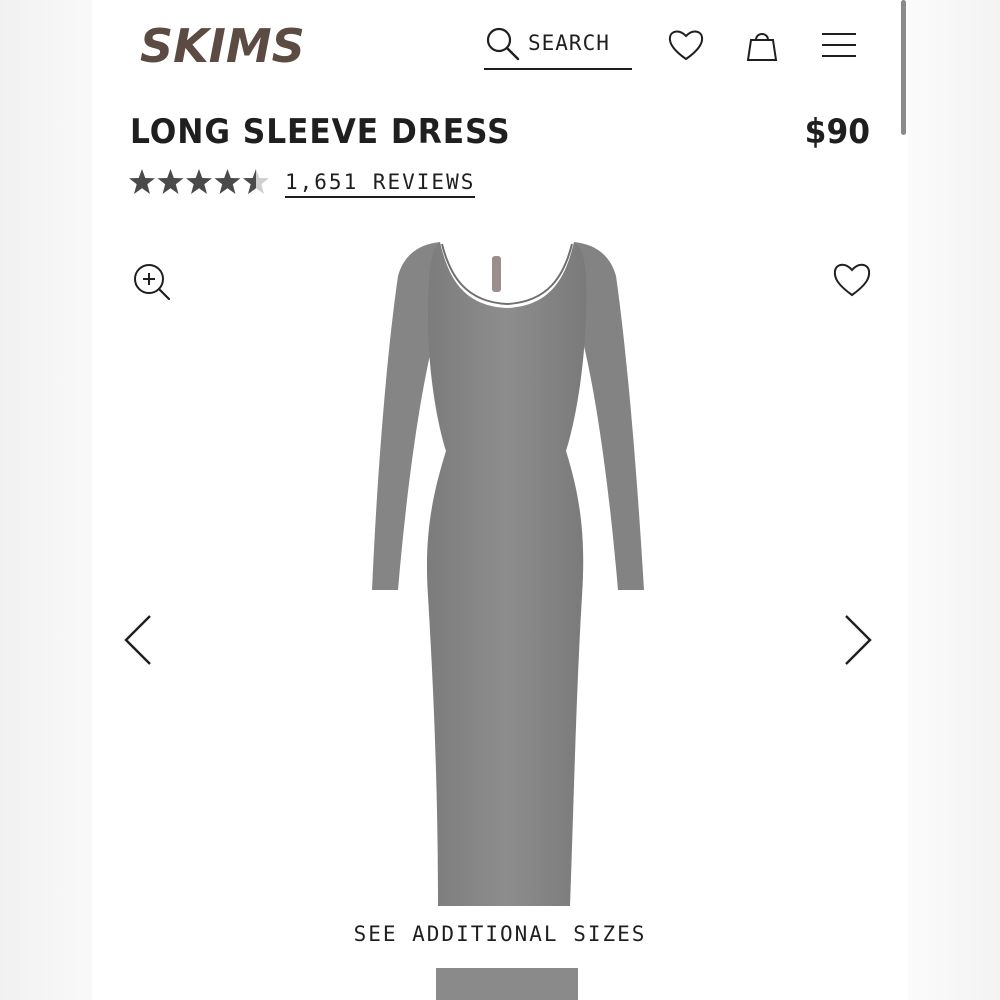  I want to click on see-additional-sizes-link: SEE ADDITIONAL SIZES, so click(500, 934).